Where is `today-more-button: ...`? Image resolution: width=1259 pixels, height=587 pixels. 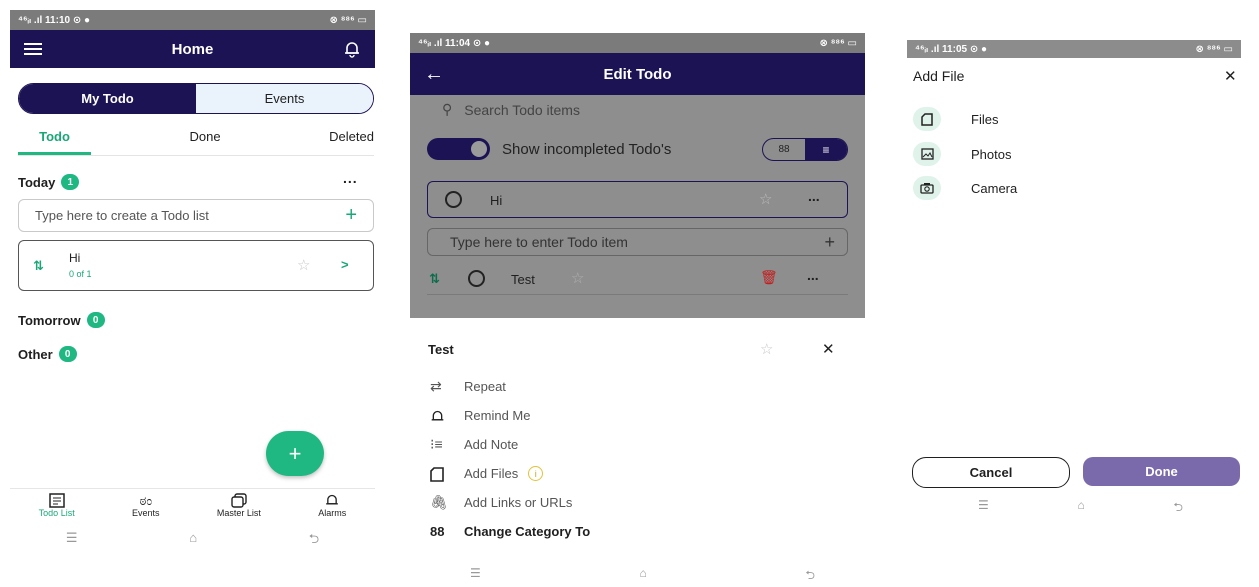 today-more-button: ... is located at coordinates (350, 178).